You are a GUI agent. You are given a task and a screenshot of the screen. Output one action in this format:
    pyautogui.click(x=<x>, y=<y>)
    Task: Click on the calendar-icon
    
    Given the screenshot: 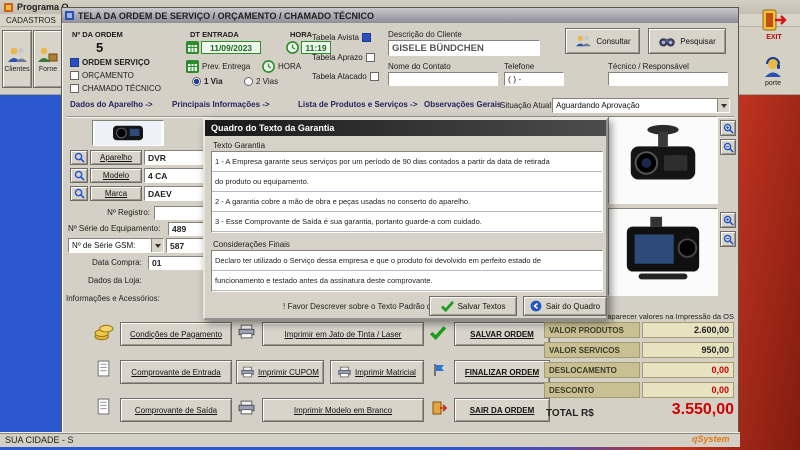 What is the action you would take?
    pyautogui.click(x=192, y=47)
    